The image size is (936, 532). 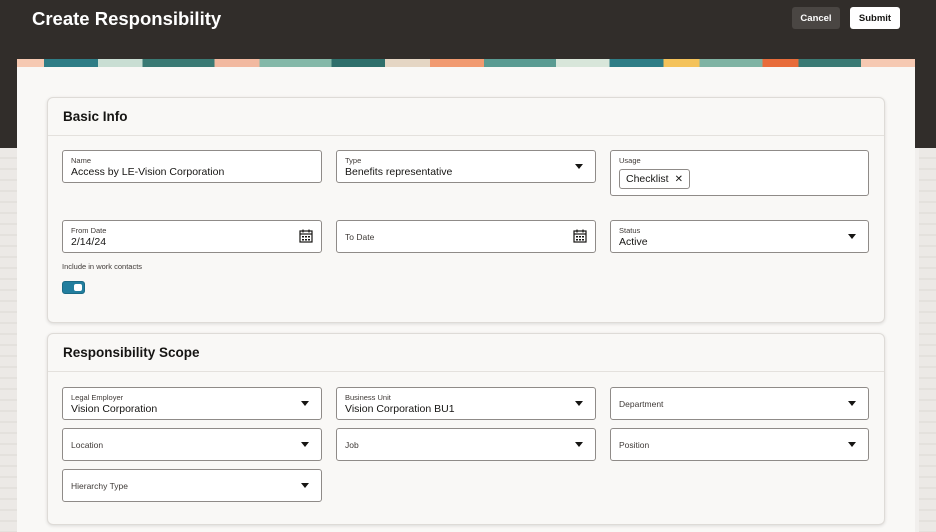 What do you see at coordinates (739, 236) in the screenshot?
I see `status-select: Status Active` at bounding box center [739, 236].